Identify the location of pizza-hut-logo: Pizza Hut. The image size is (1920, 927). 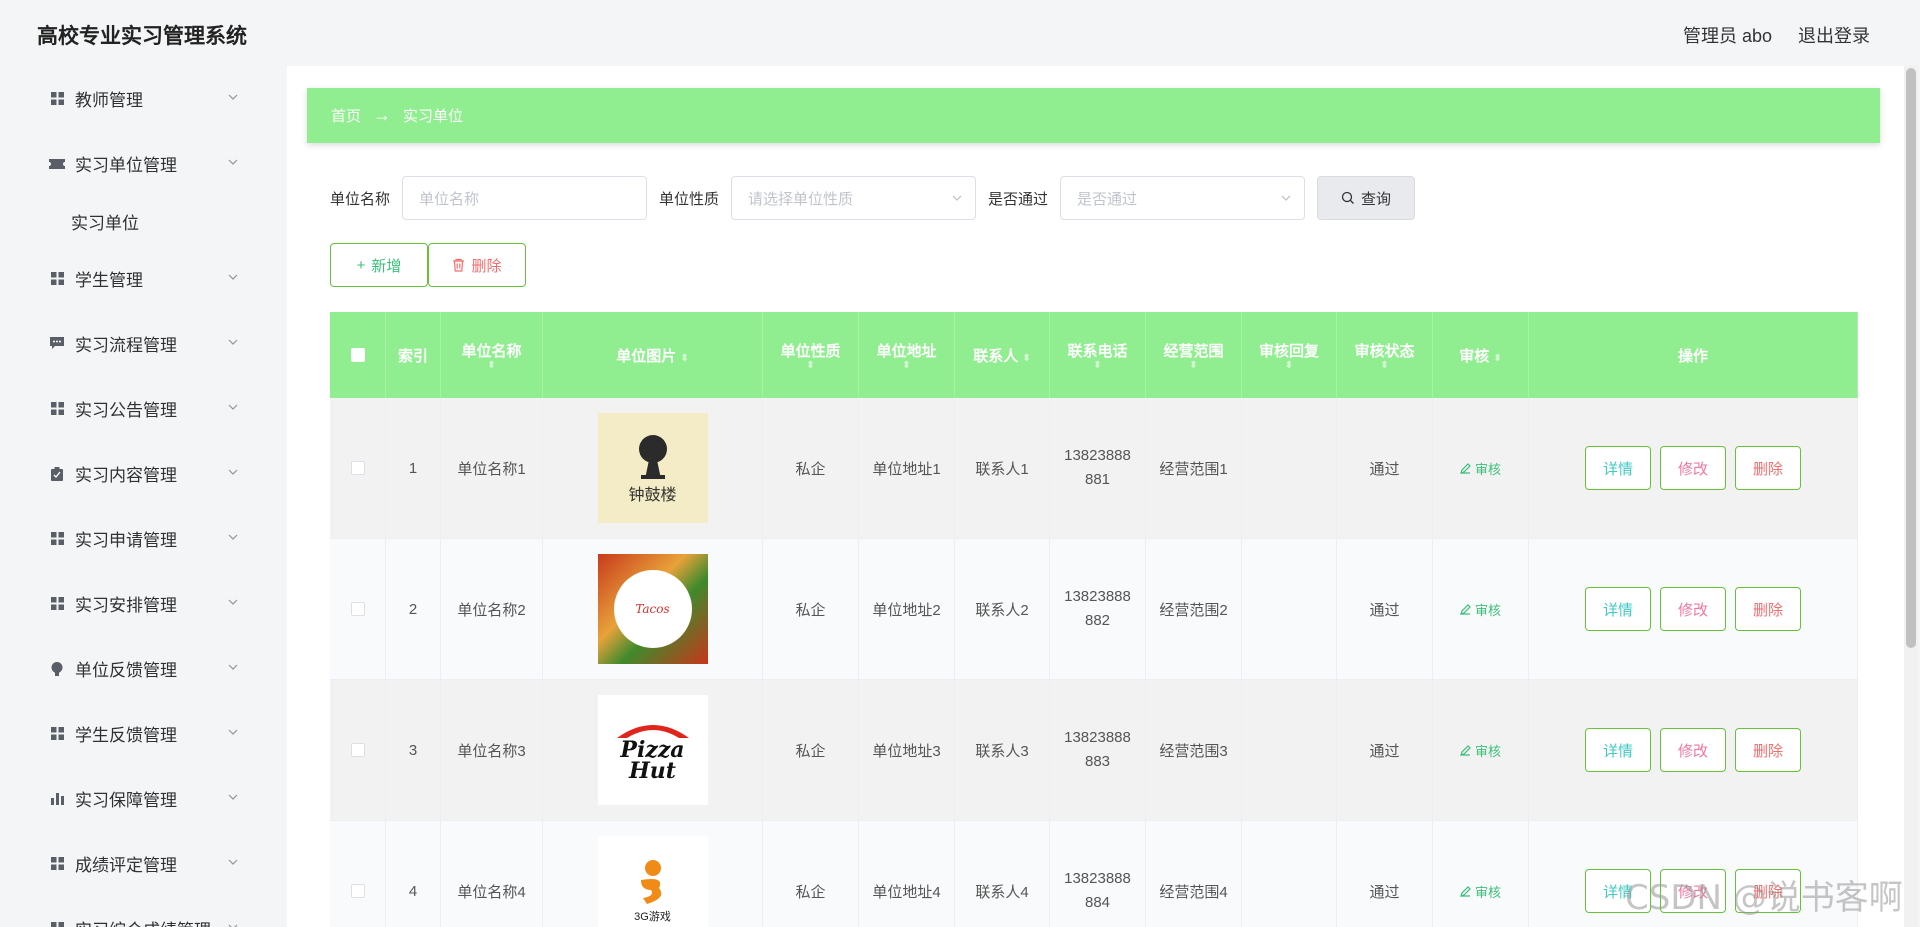
(652, 750).